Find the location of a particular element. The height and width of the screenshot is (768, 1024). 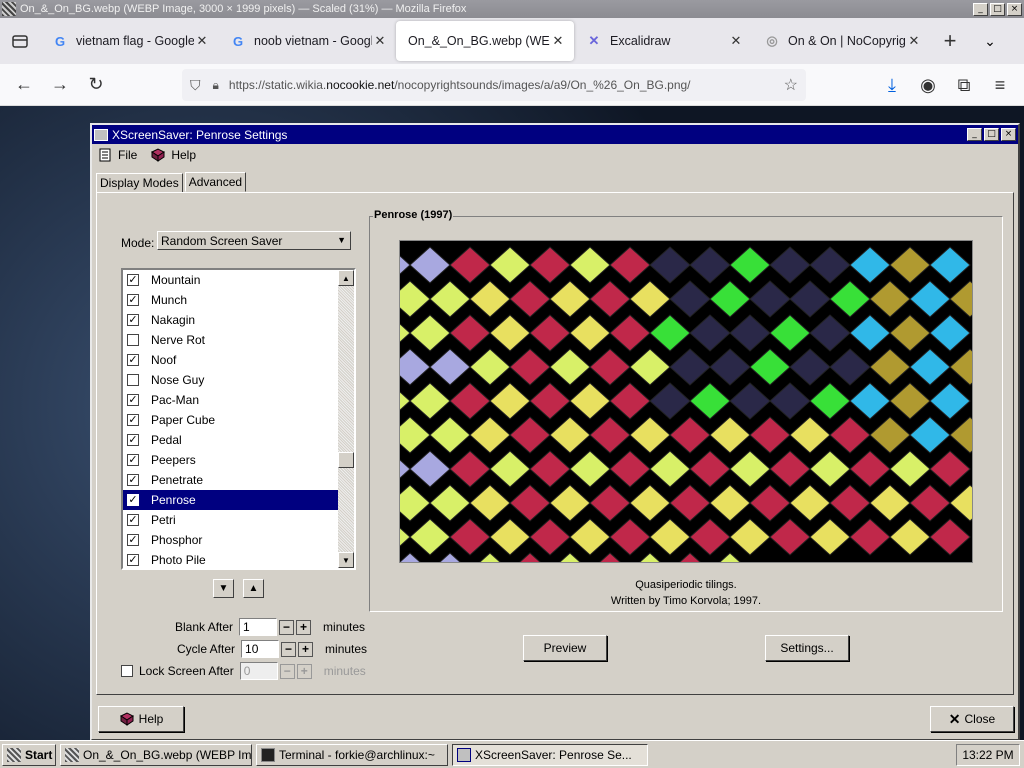

list-item: ✓ Nakagin is located at coordinates (238, 320).